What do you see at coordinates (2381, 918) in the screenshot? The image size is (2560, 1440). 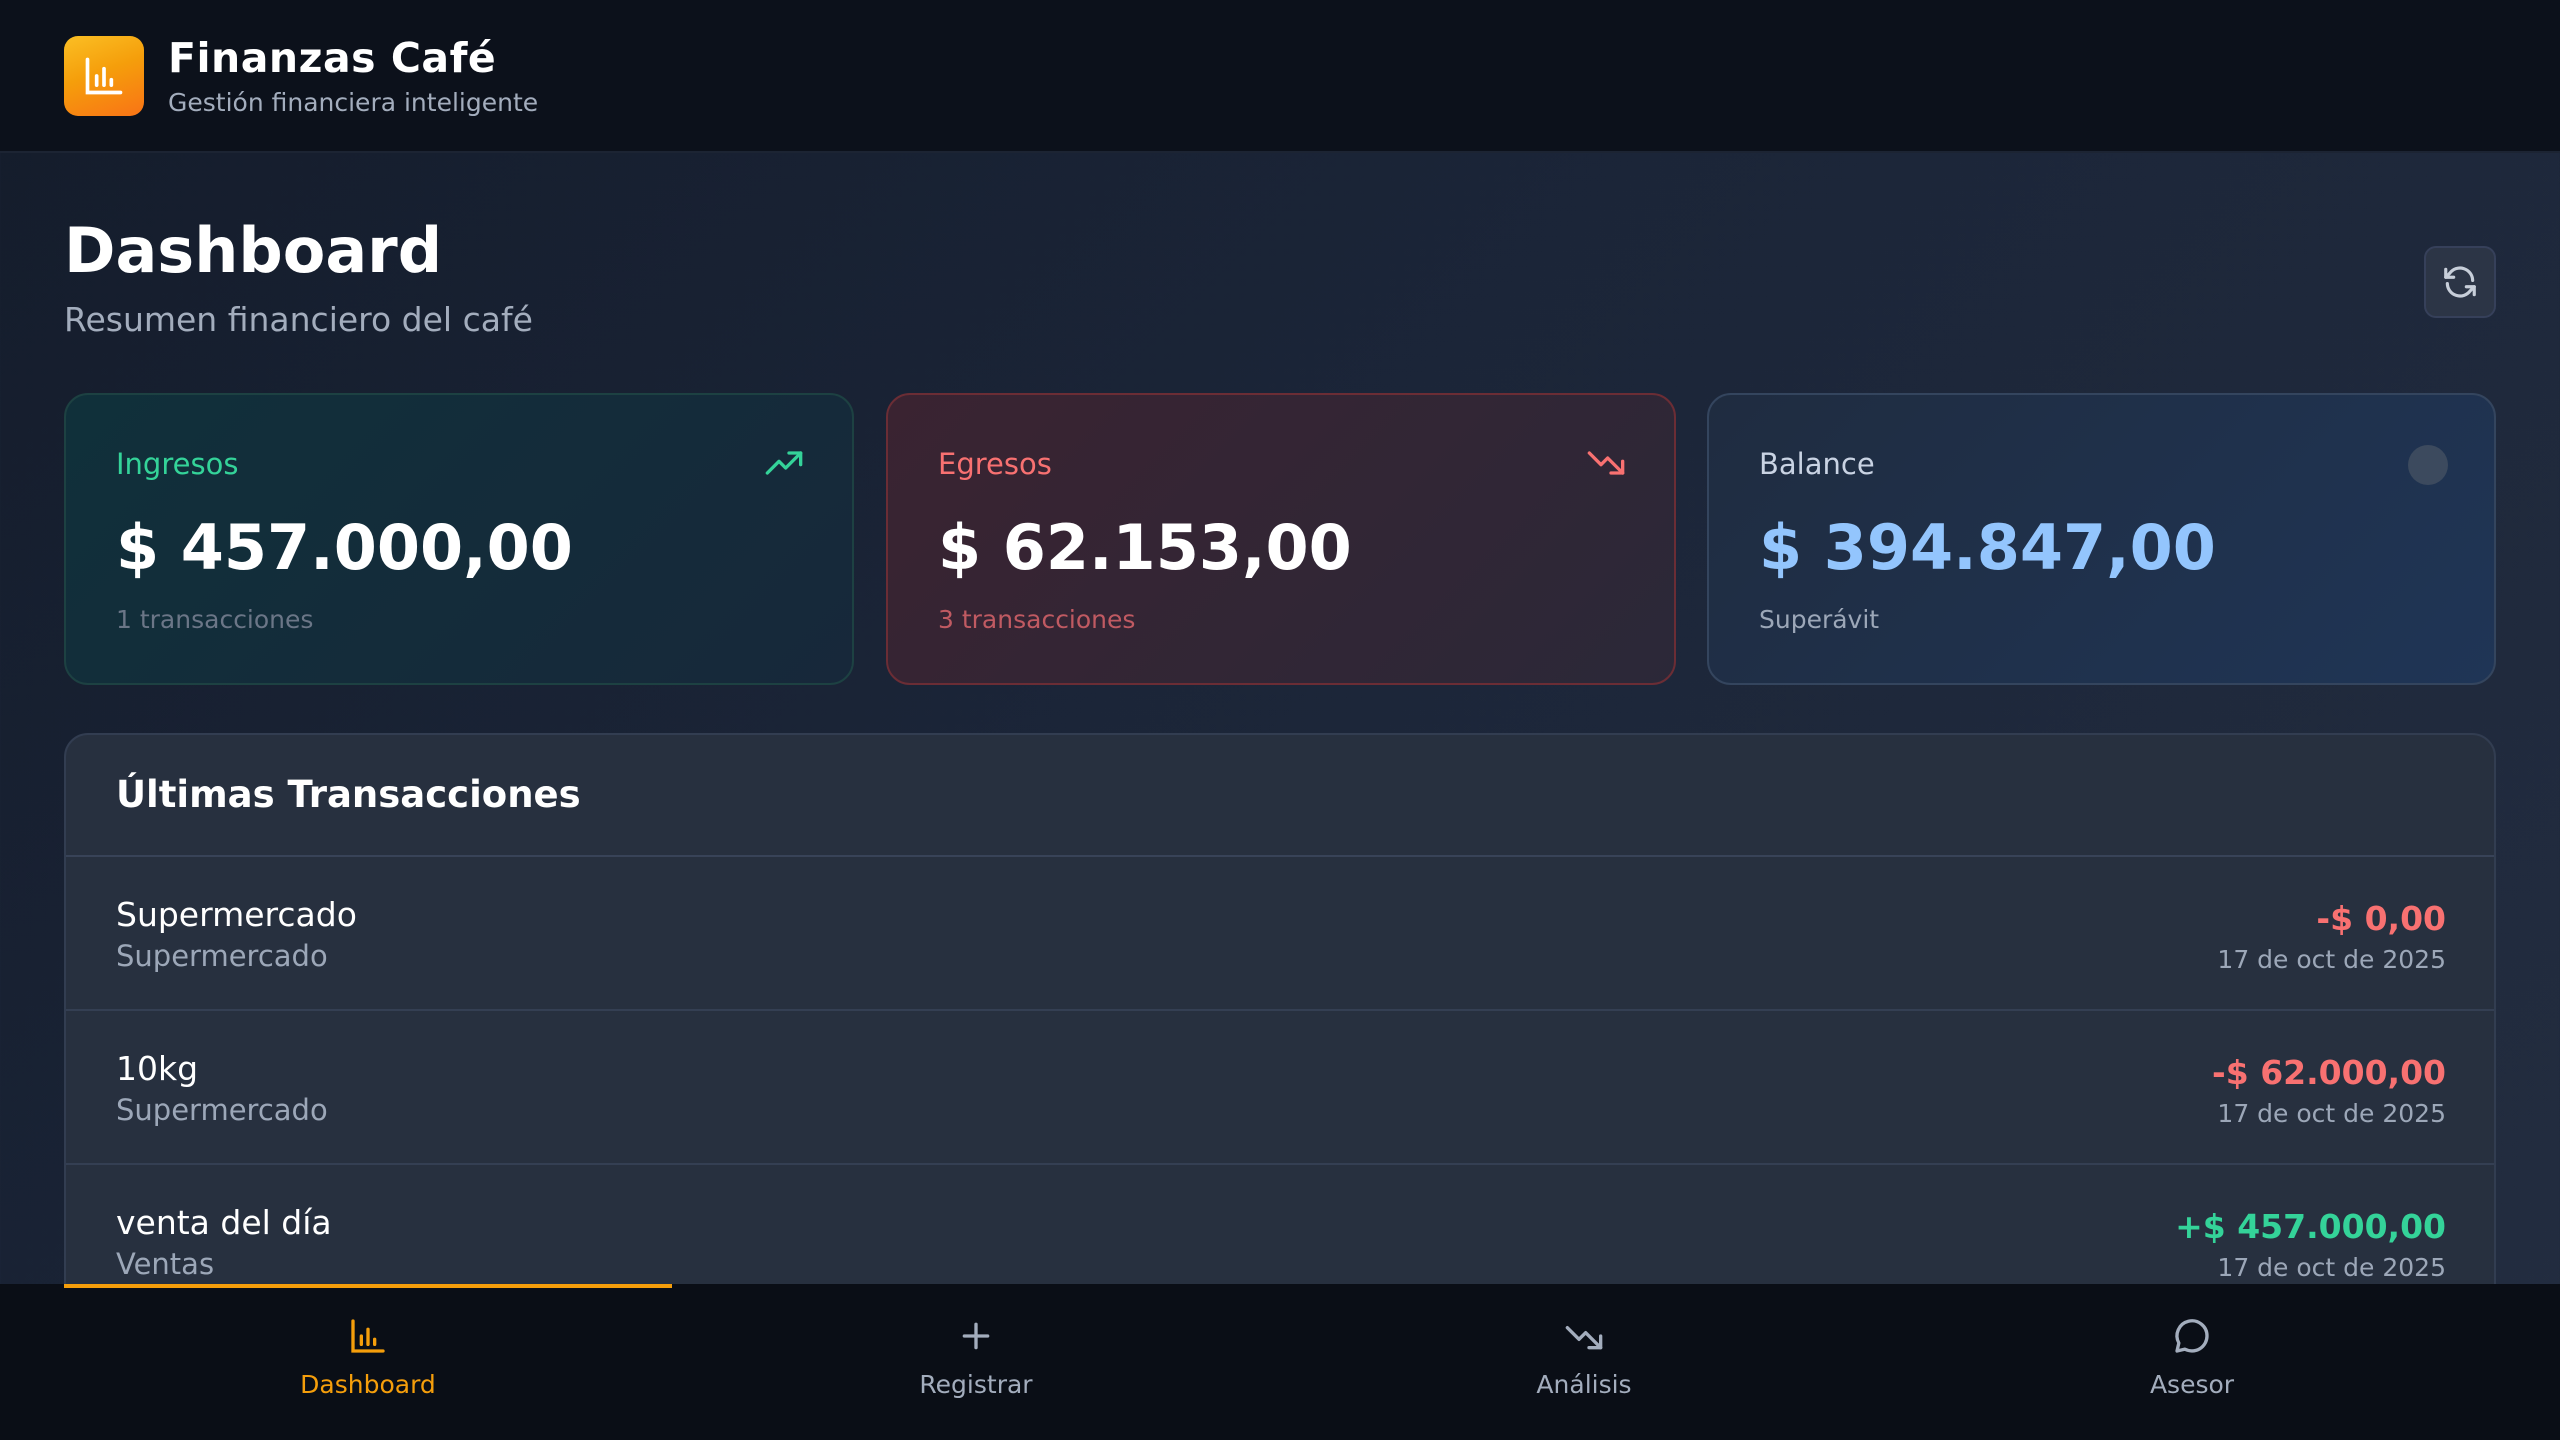 I see `transaction-amount: -$ 0,00` at bounding box center [2381, 918].